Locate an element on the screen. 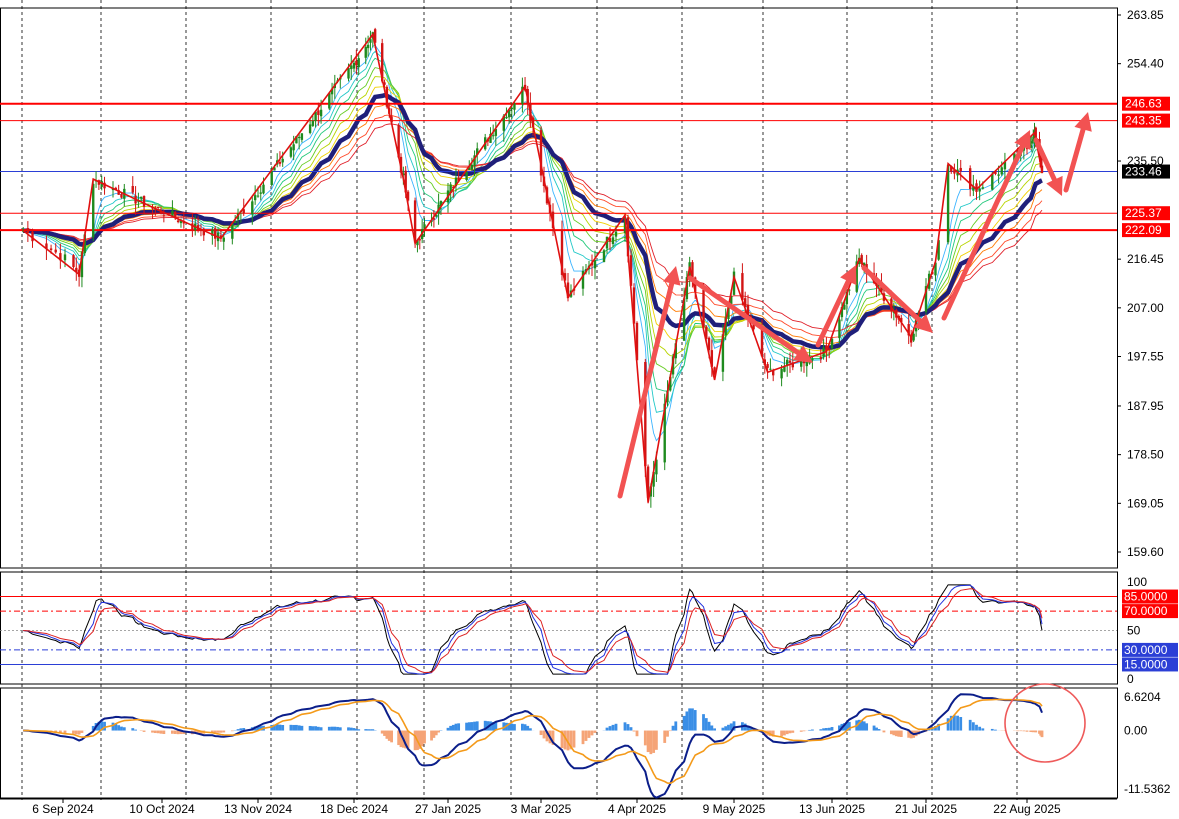  oscillator-level-tag-label: 70.0000 is located at coordinates (1146, 611).